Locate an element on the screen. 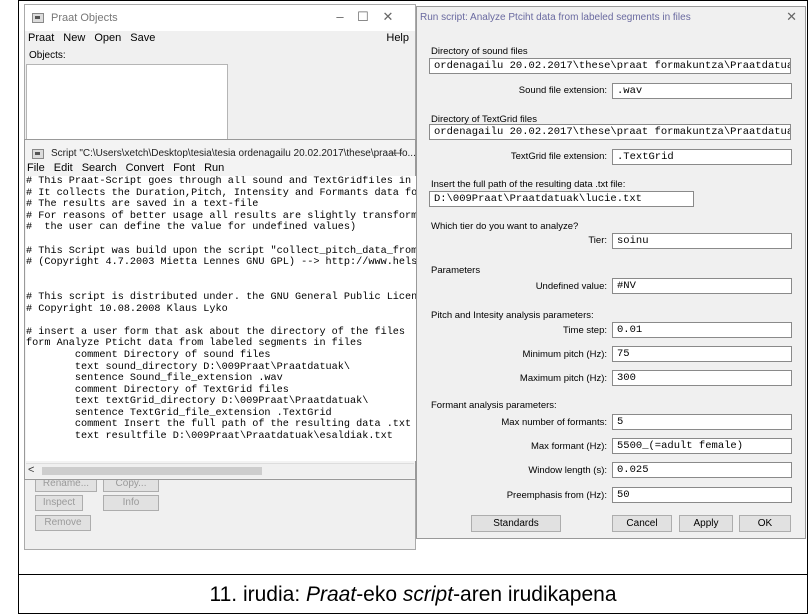  info-button: Info is located at coordinates (131, 503).